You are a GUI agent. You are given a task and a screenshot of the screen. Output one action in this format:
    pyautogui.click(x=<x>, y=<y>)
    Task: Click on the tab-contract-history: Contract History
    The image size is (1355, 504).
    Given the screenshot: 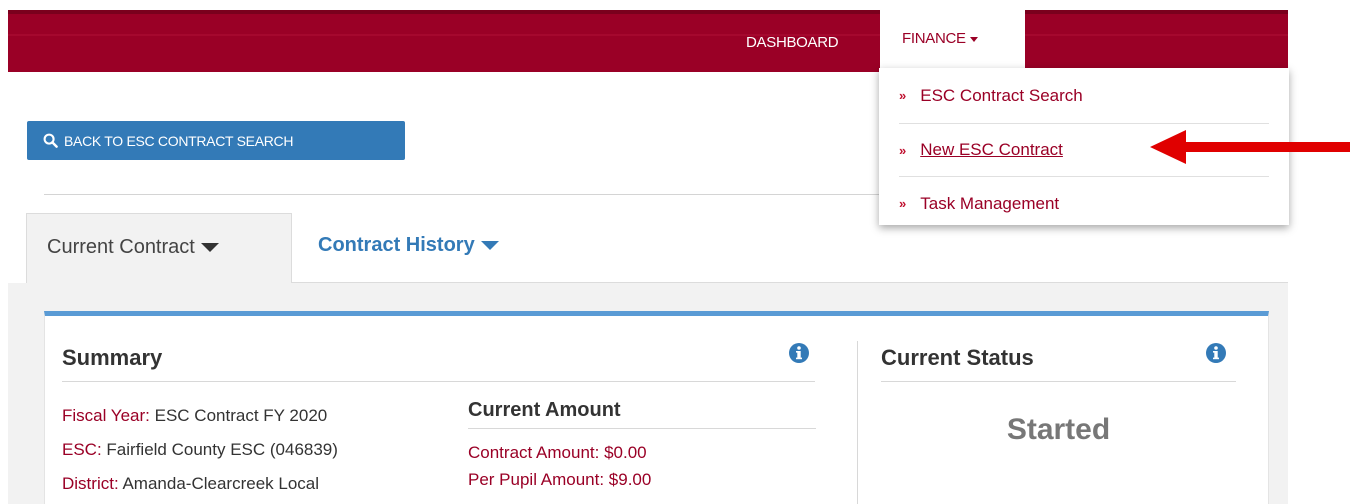 What is the action you would take?
    pyautogui.click(x=408, y=245)
    